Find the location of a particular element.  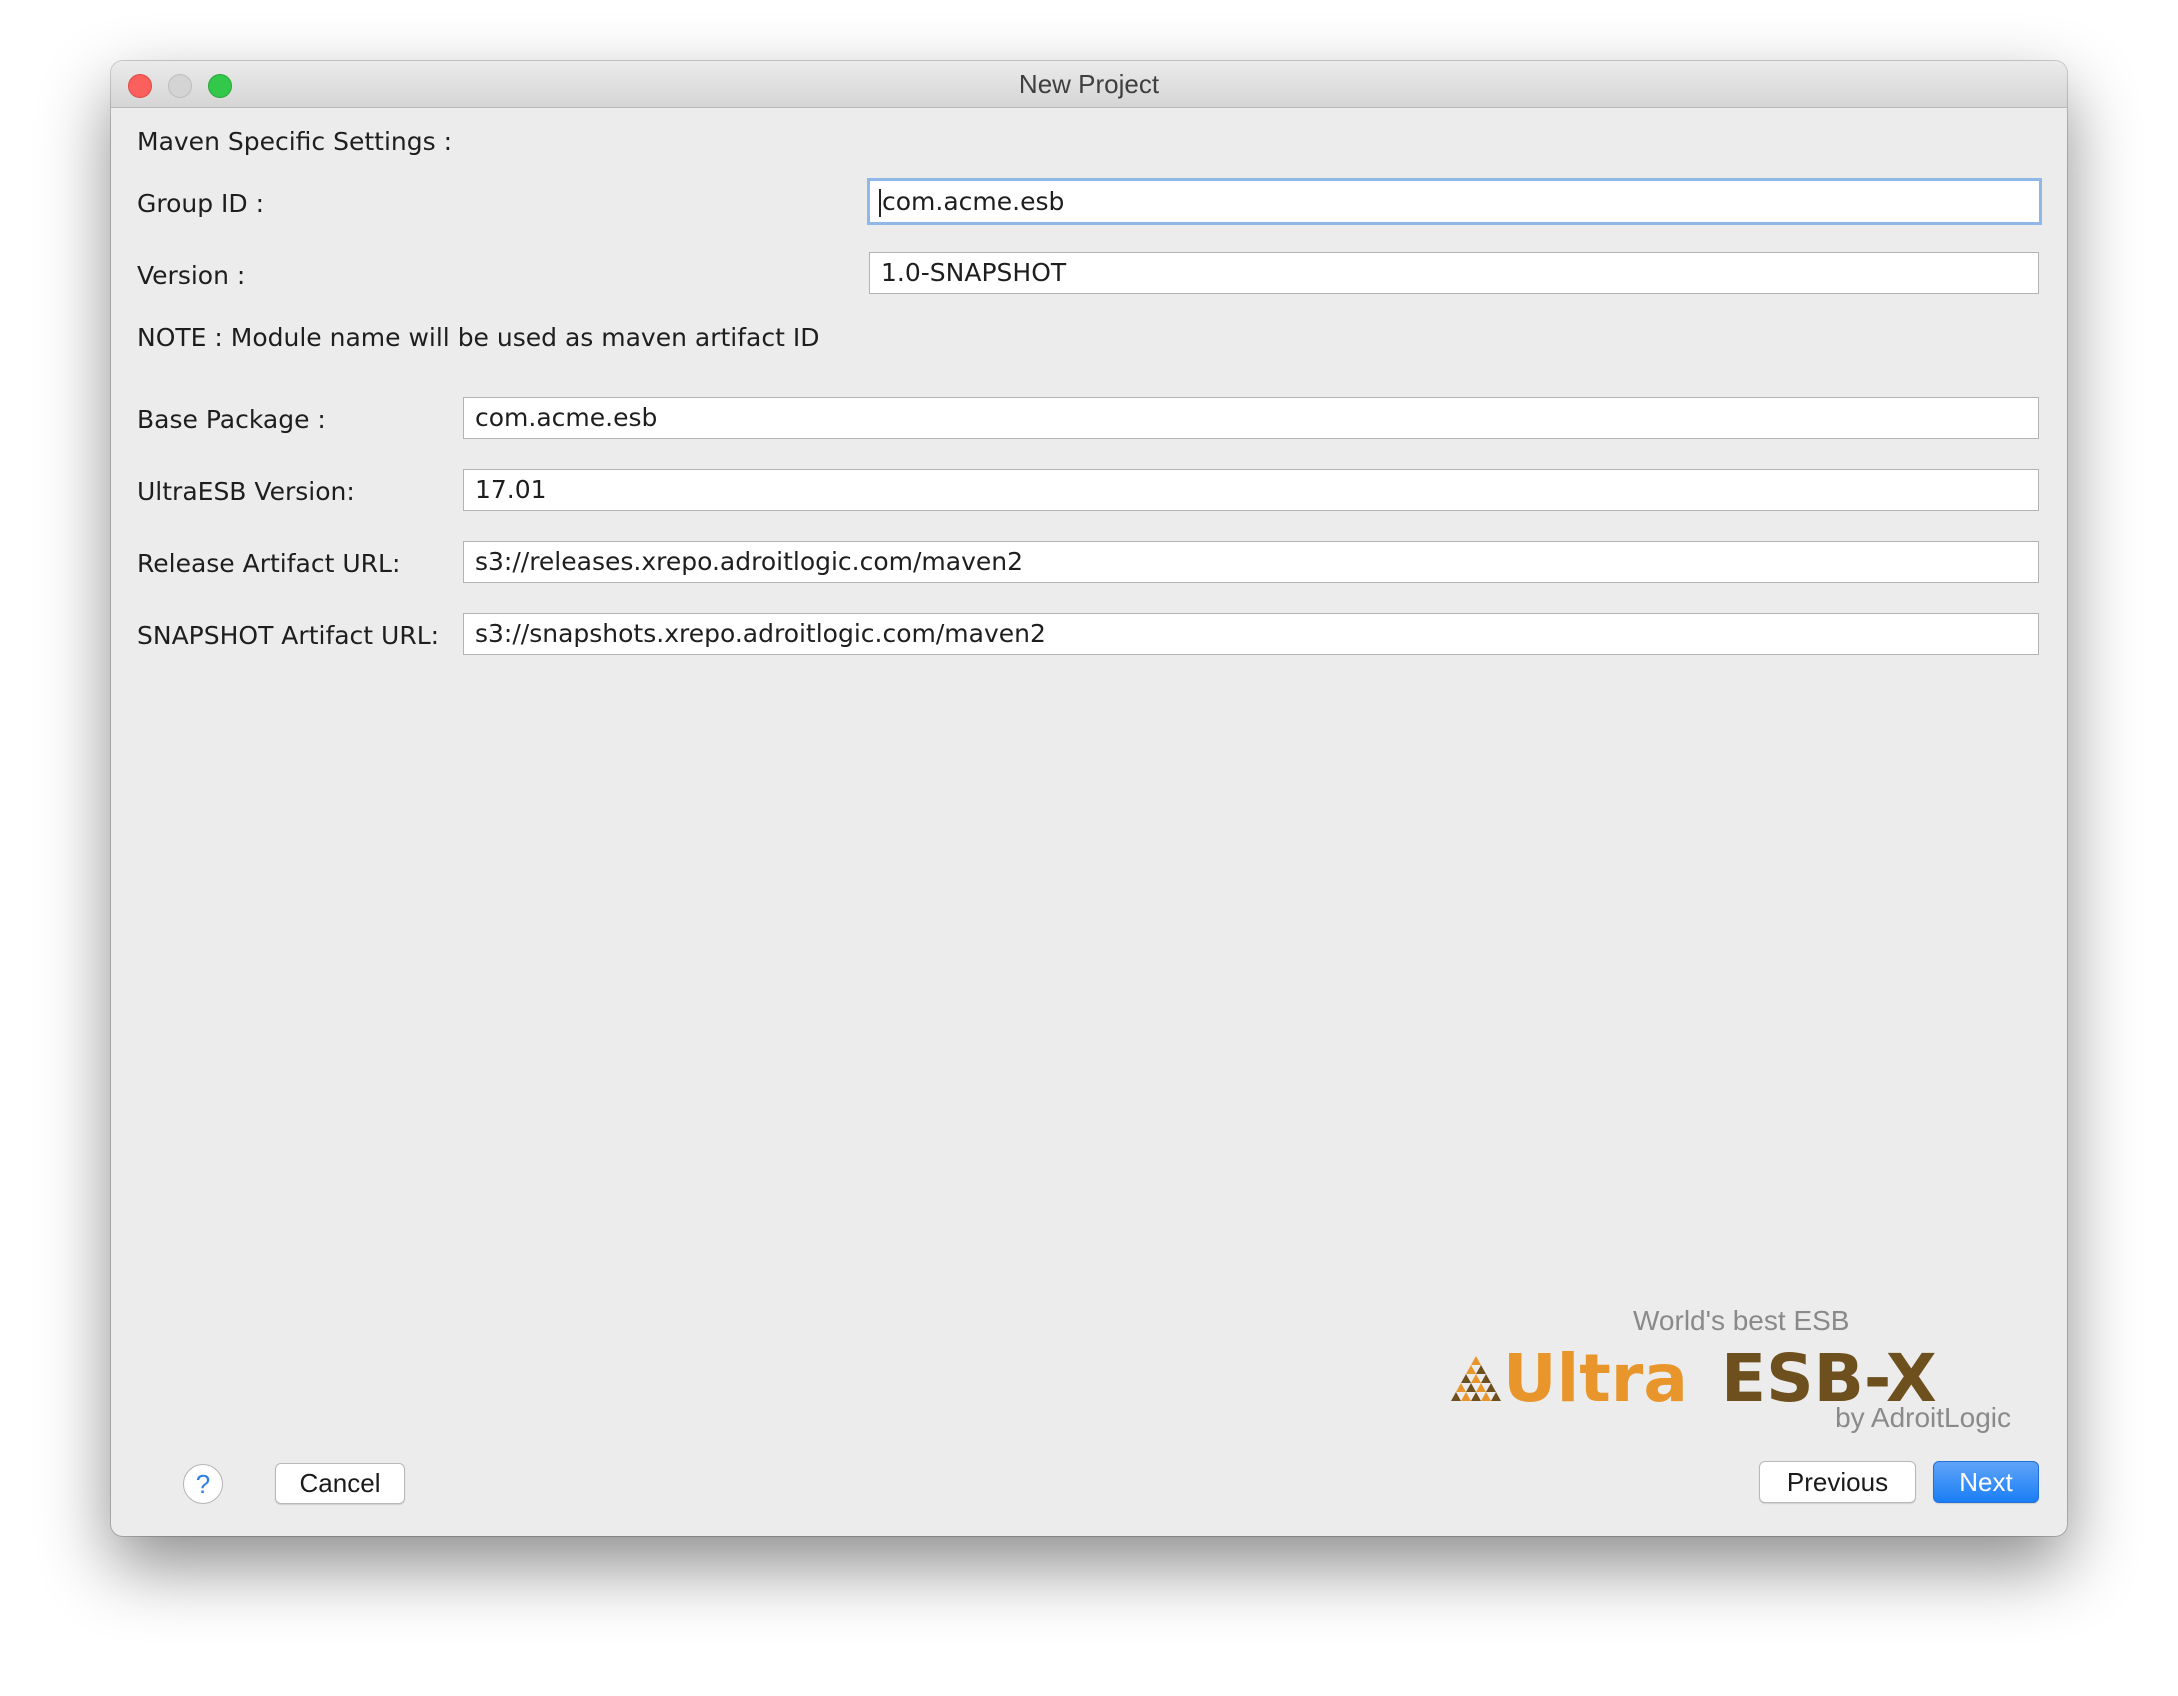

text-caret is located at coordinates (880, 203).